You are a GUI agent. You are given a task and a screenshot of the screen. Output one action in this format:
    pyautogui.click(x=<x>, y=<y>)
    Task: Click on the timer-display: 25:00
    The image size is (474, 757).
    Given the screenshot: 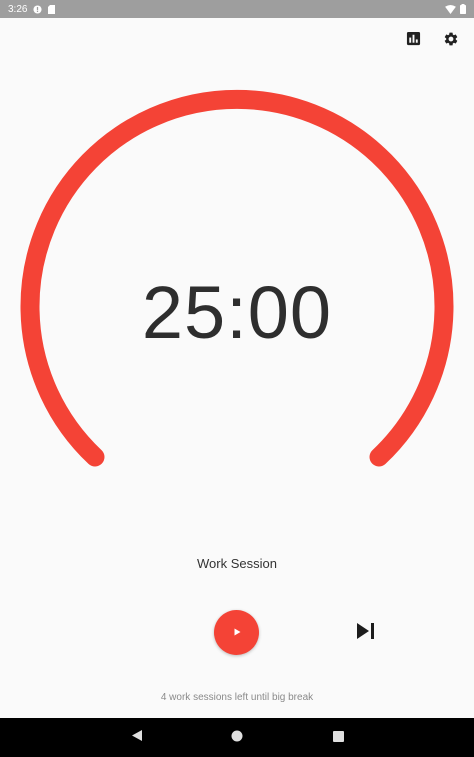 What is the action you would take?
    pyautogui.click(x=237, y=312)
    